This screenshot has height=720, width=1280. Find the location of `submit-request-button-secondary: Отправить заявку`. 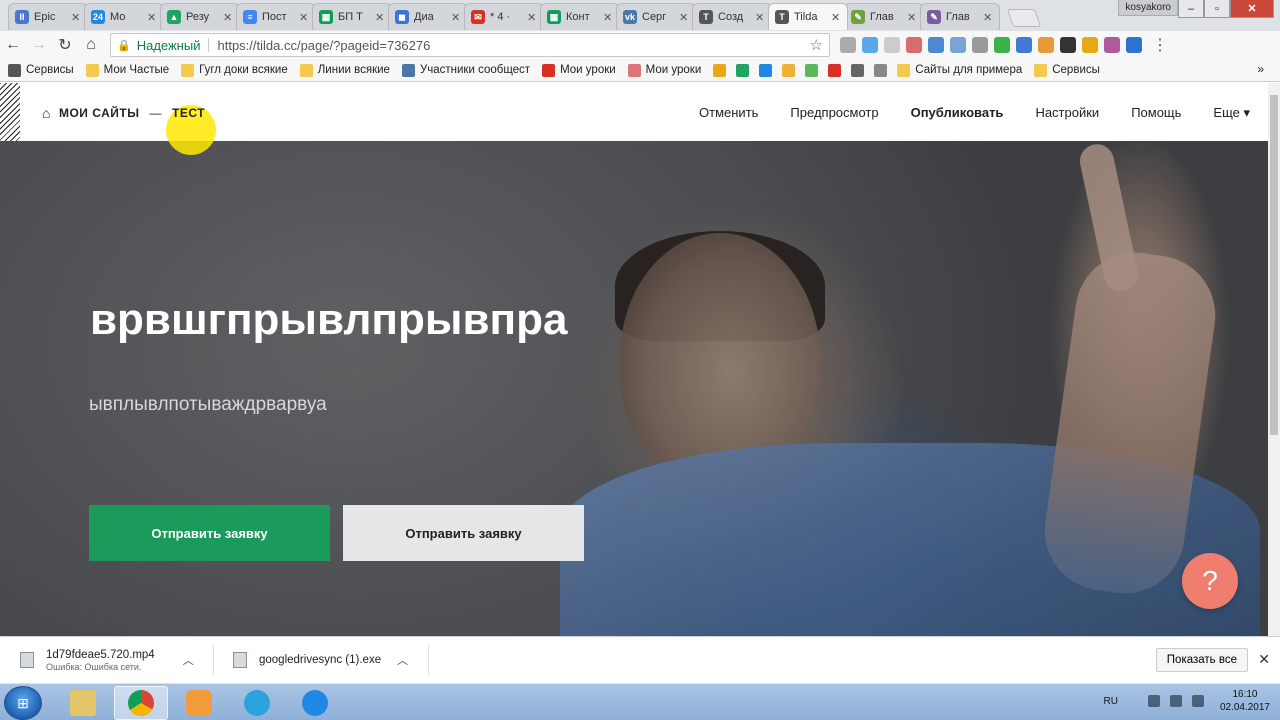

submit-request-button-secondary: Отправить заявку is located at coordinates (463, 533).